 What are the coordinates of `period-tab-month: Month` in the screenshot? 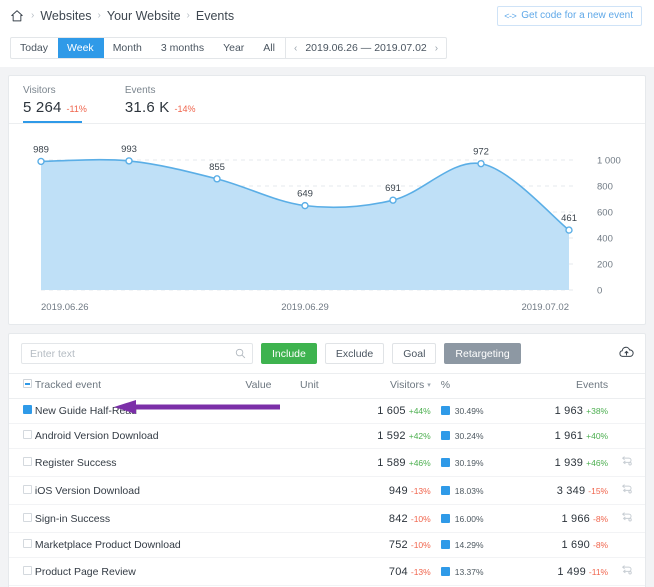 It's located at (128, 48).